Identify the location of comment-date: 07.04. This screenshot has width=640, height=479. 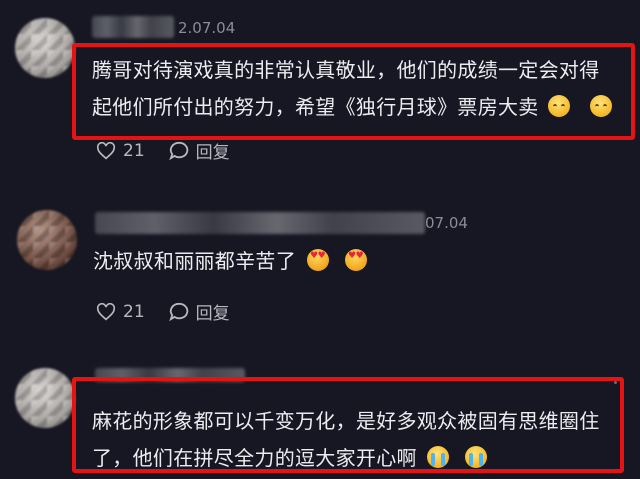
(446, 223).